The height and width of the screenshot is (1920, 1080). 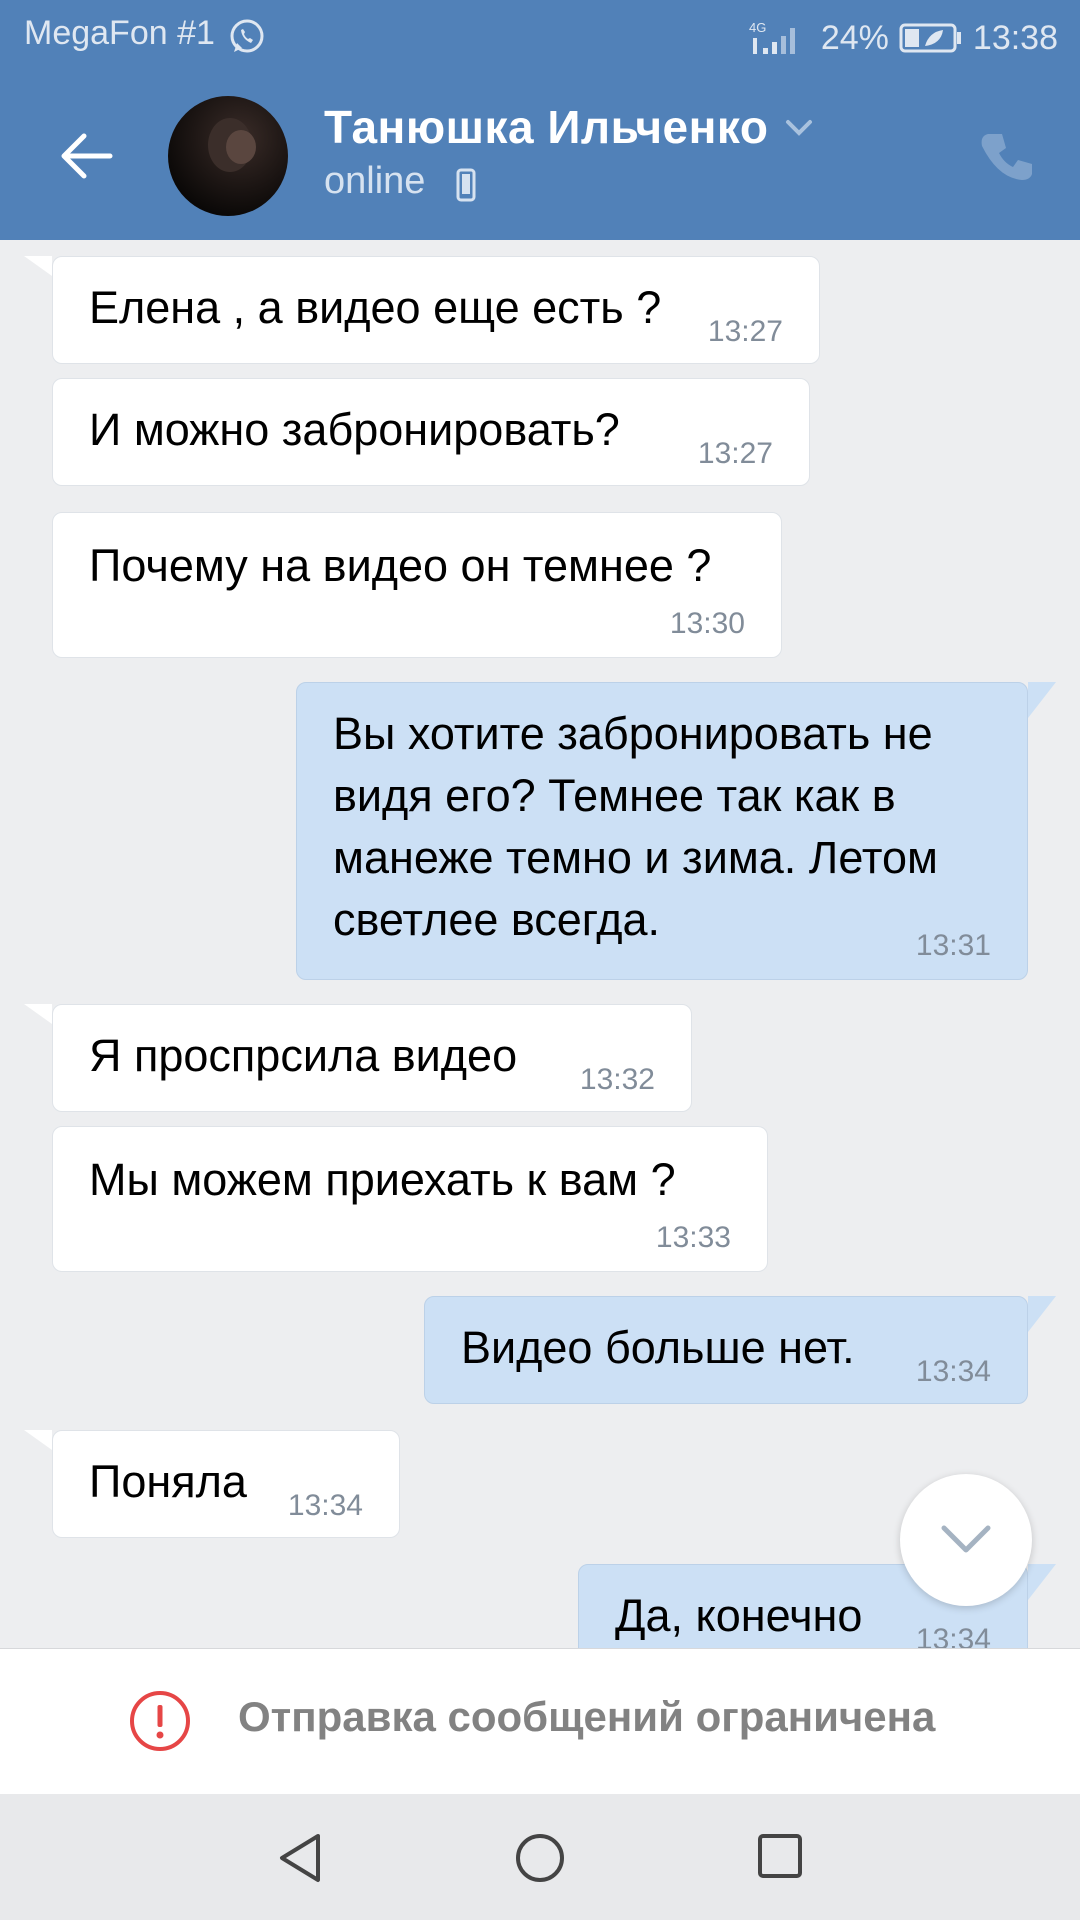 I want to click on message-text: Поняла, so click(x=168, y=1481).